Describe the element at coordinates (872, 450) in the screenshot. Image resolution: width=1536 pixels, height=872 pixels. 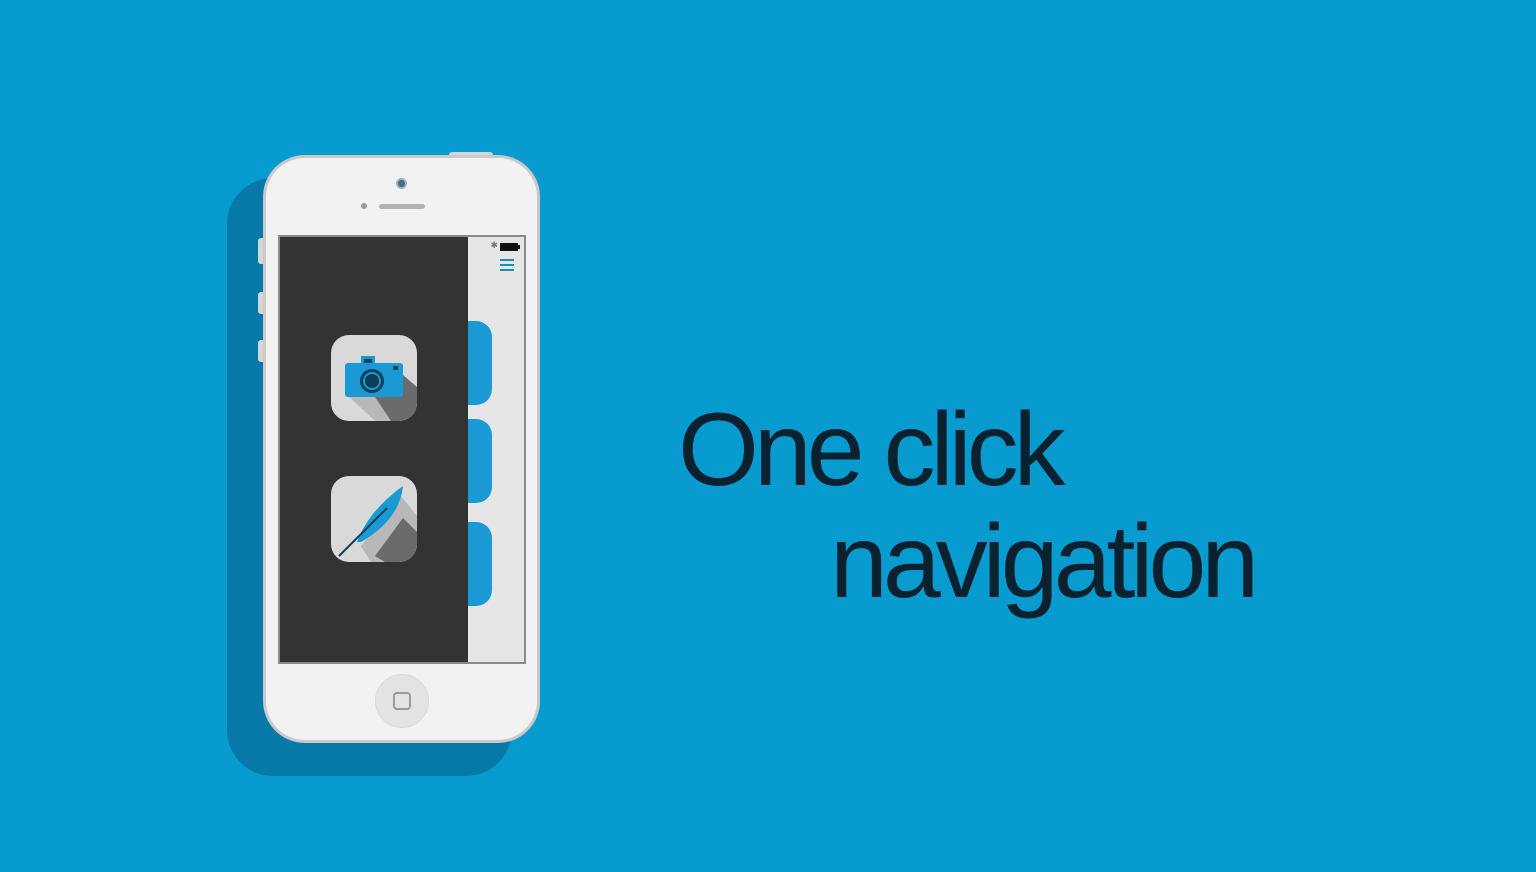
I see `headline-line-1: One click` at that location.